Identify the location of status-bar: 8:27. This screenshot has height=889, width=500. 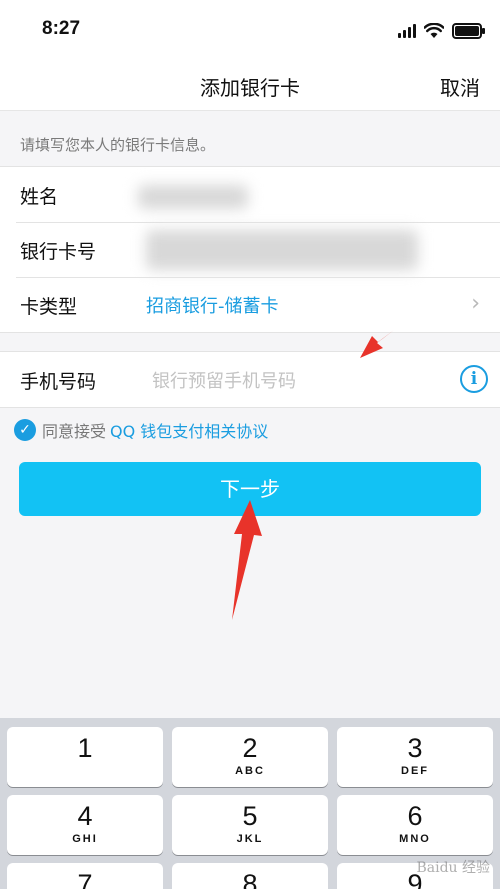
(250, 30).